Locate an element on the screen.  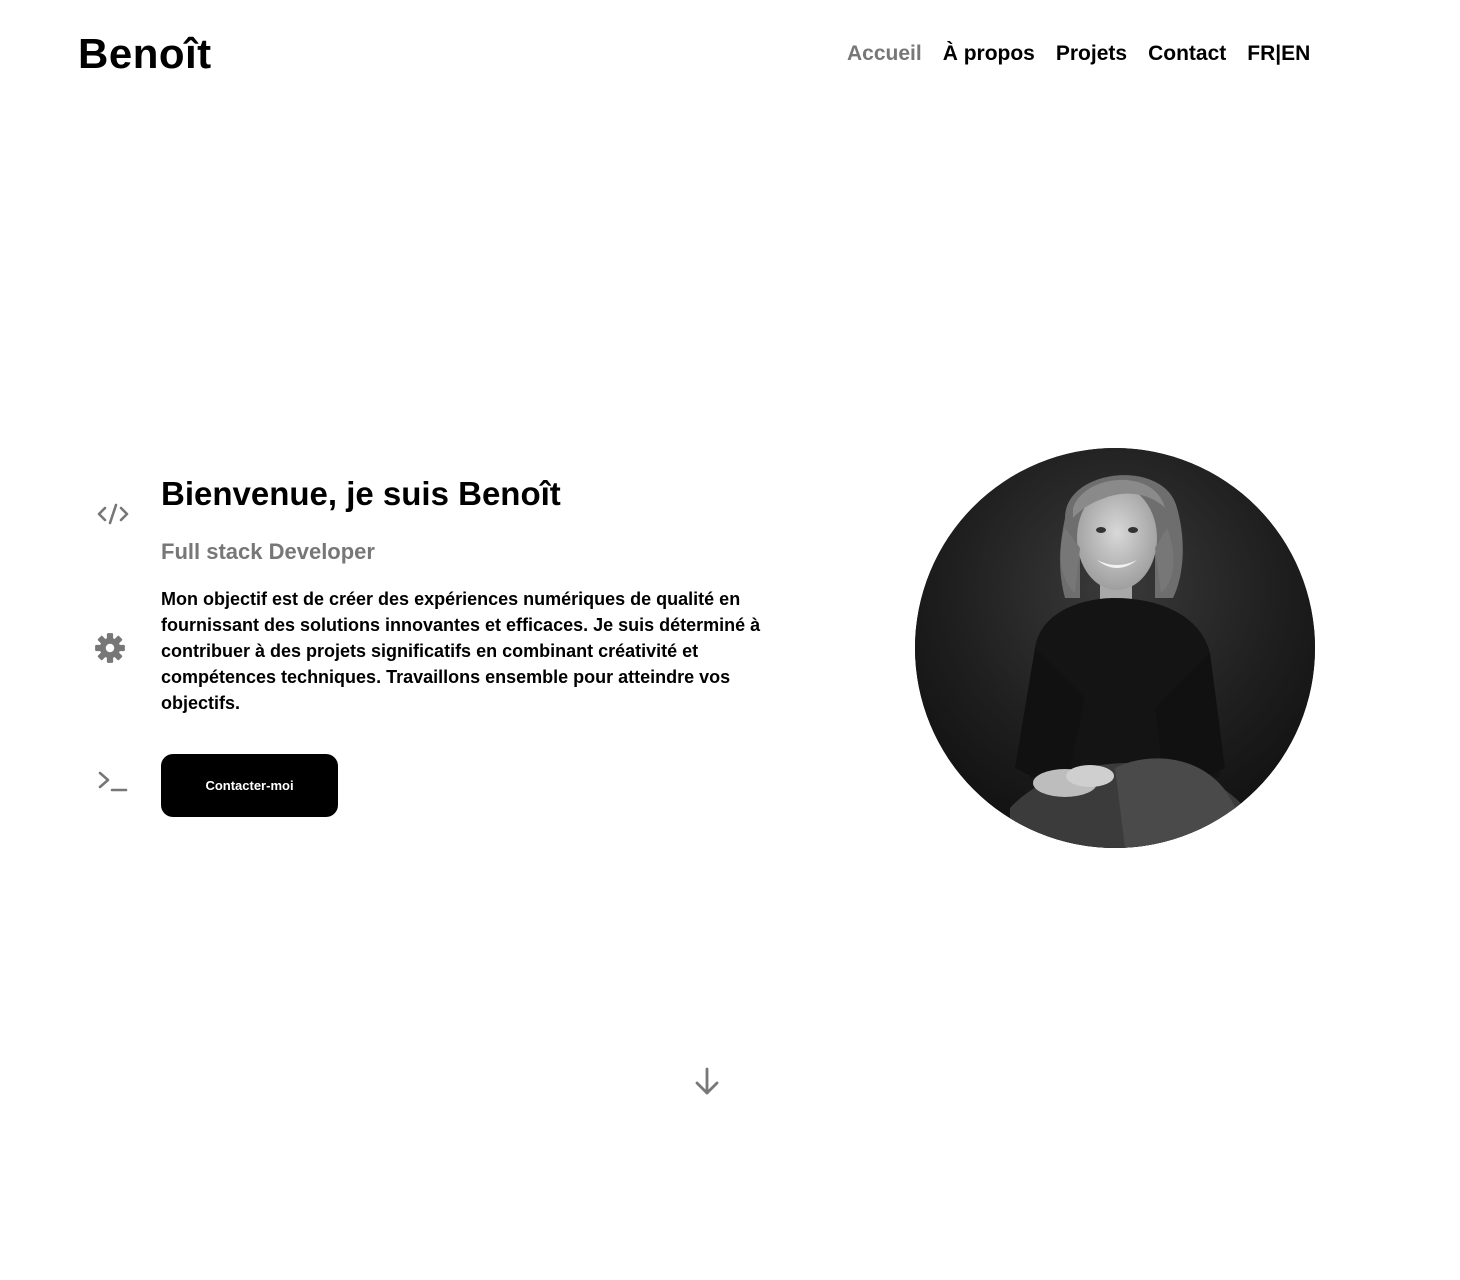
lang-fr-link: FR is located at coordinates (1261, 54).